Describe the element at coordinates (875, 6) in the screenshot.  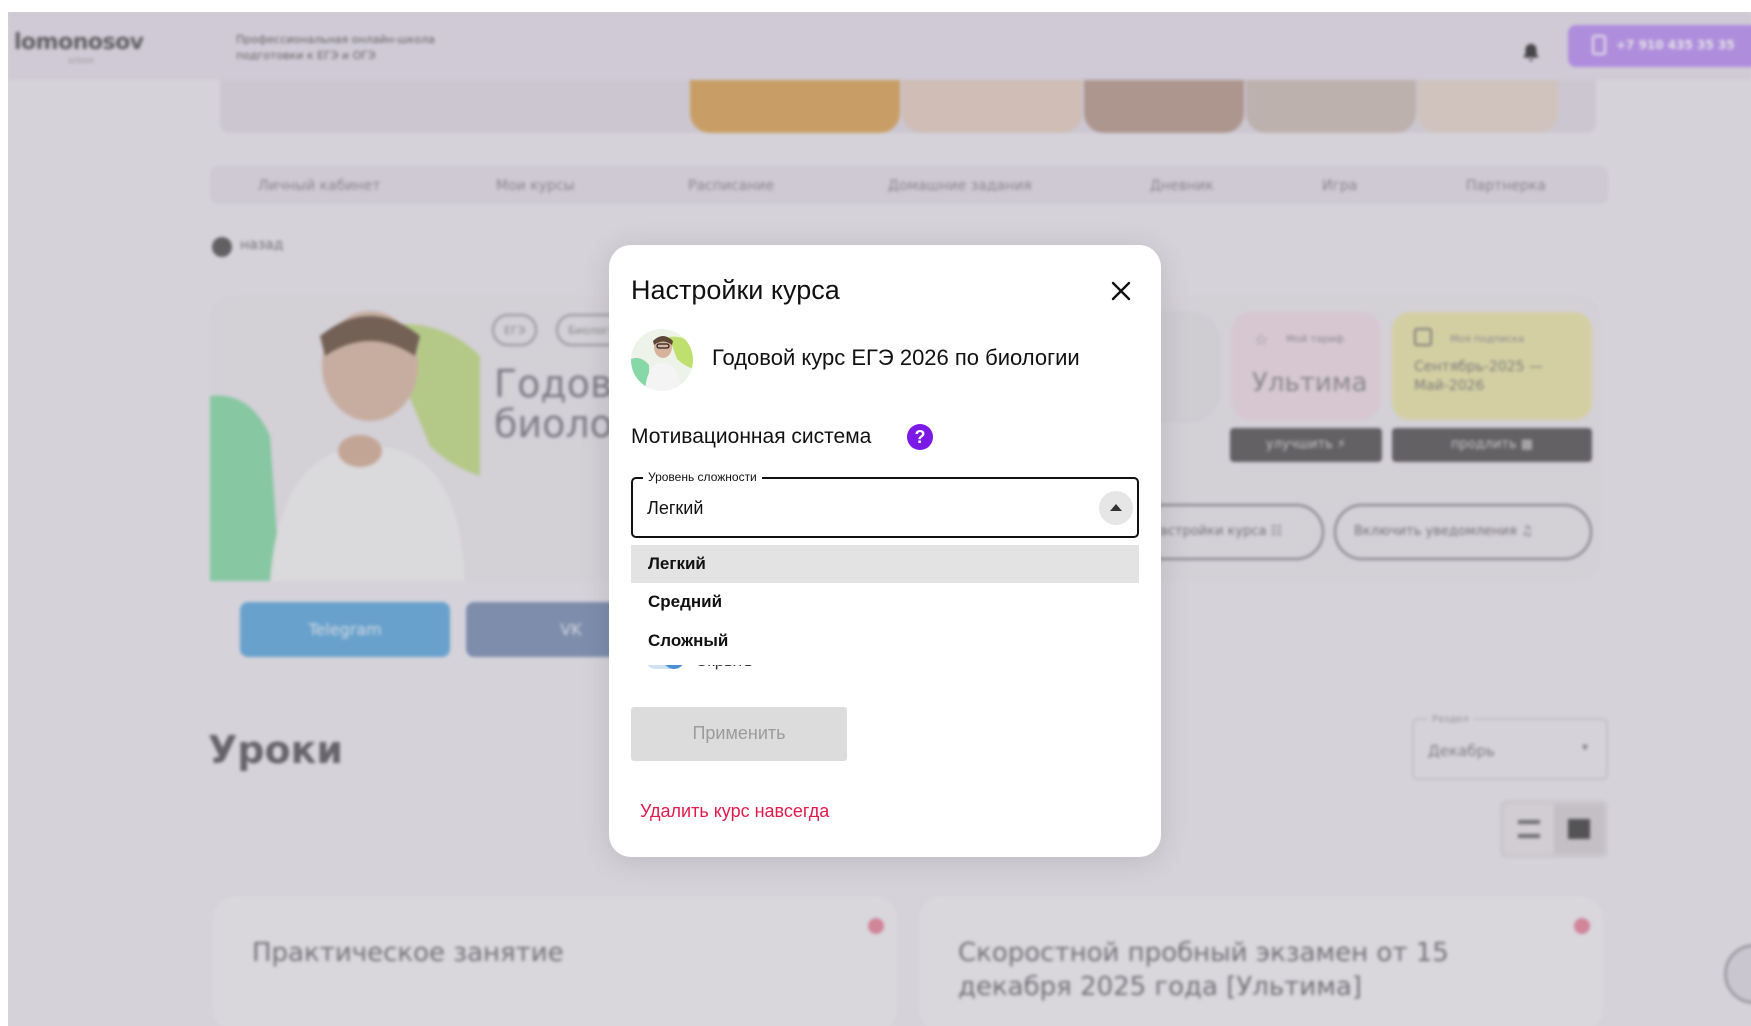
I see `top-edge` at that location.